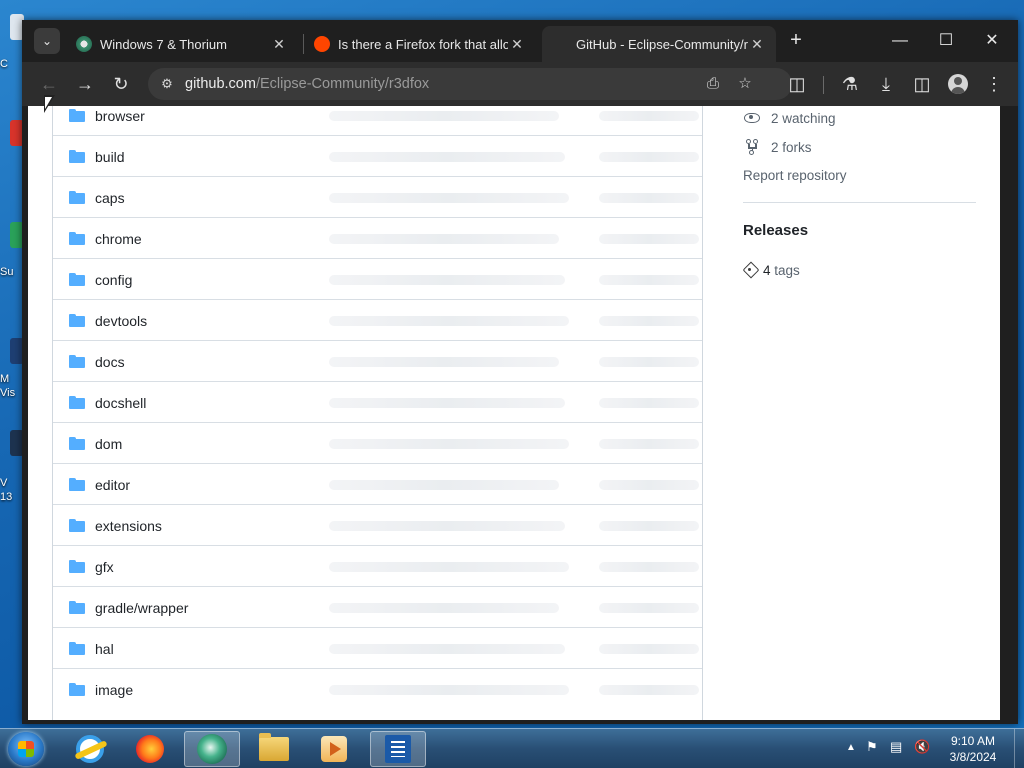 This screenshot has width=1024, height=768. Describe the element at coordinates (113, 280) in the screenshot. I see `file-name-link: config` at that location.